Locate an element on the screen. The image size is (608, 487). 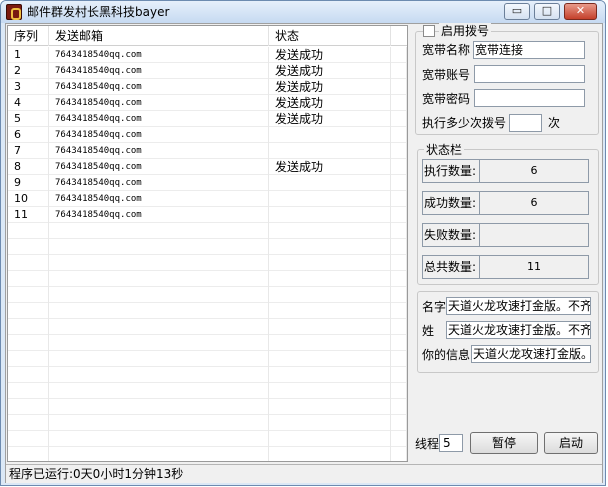
broadband-name-input: 宽带连接 is located at coordinates (529, 50).